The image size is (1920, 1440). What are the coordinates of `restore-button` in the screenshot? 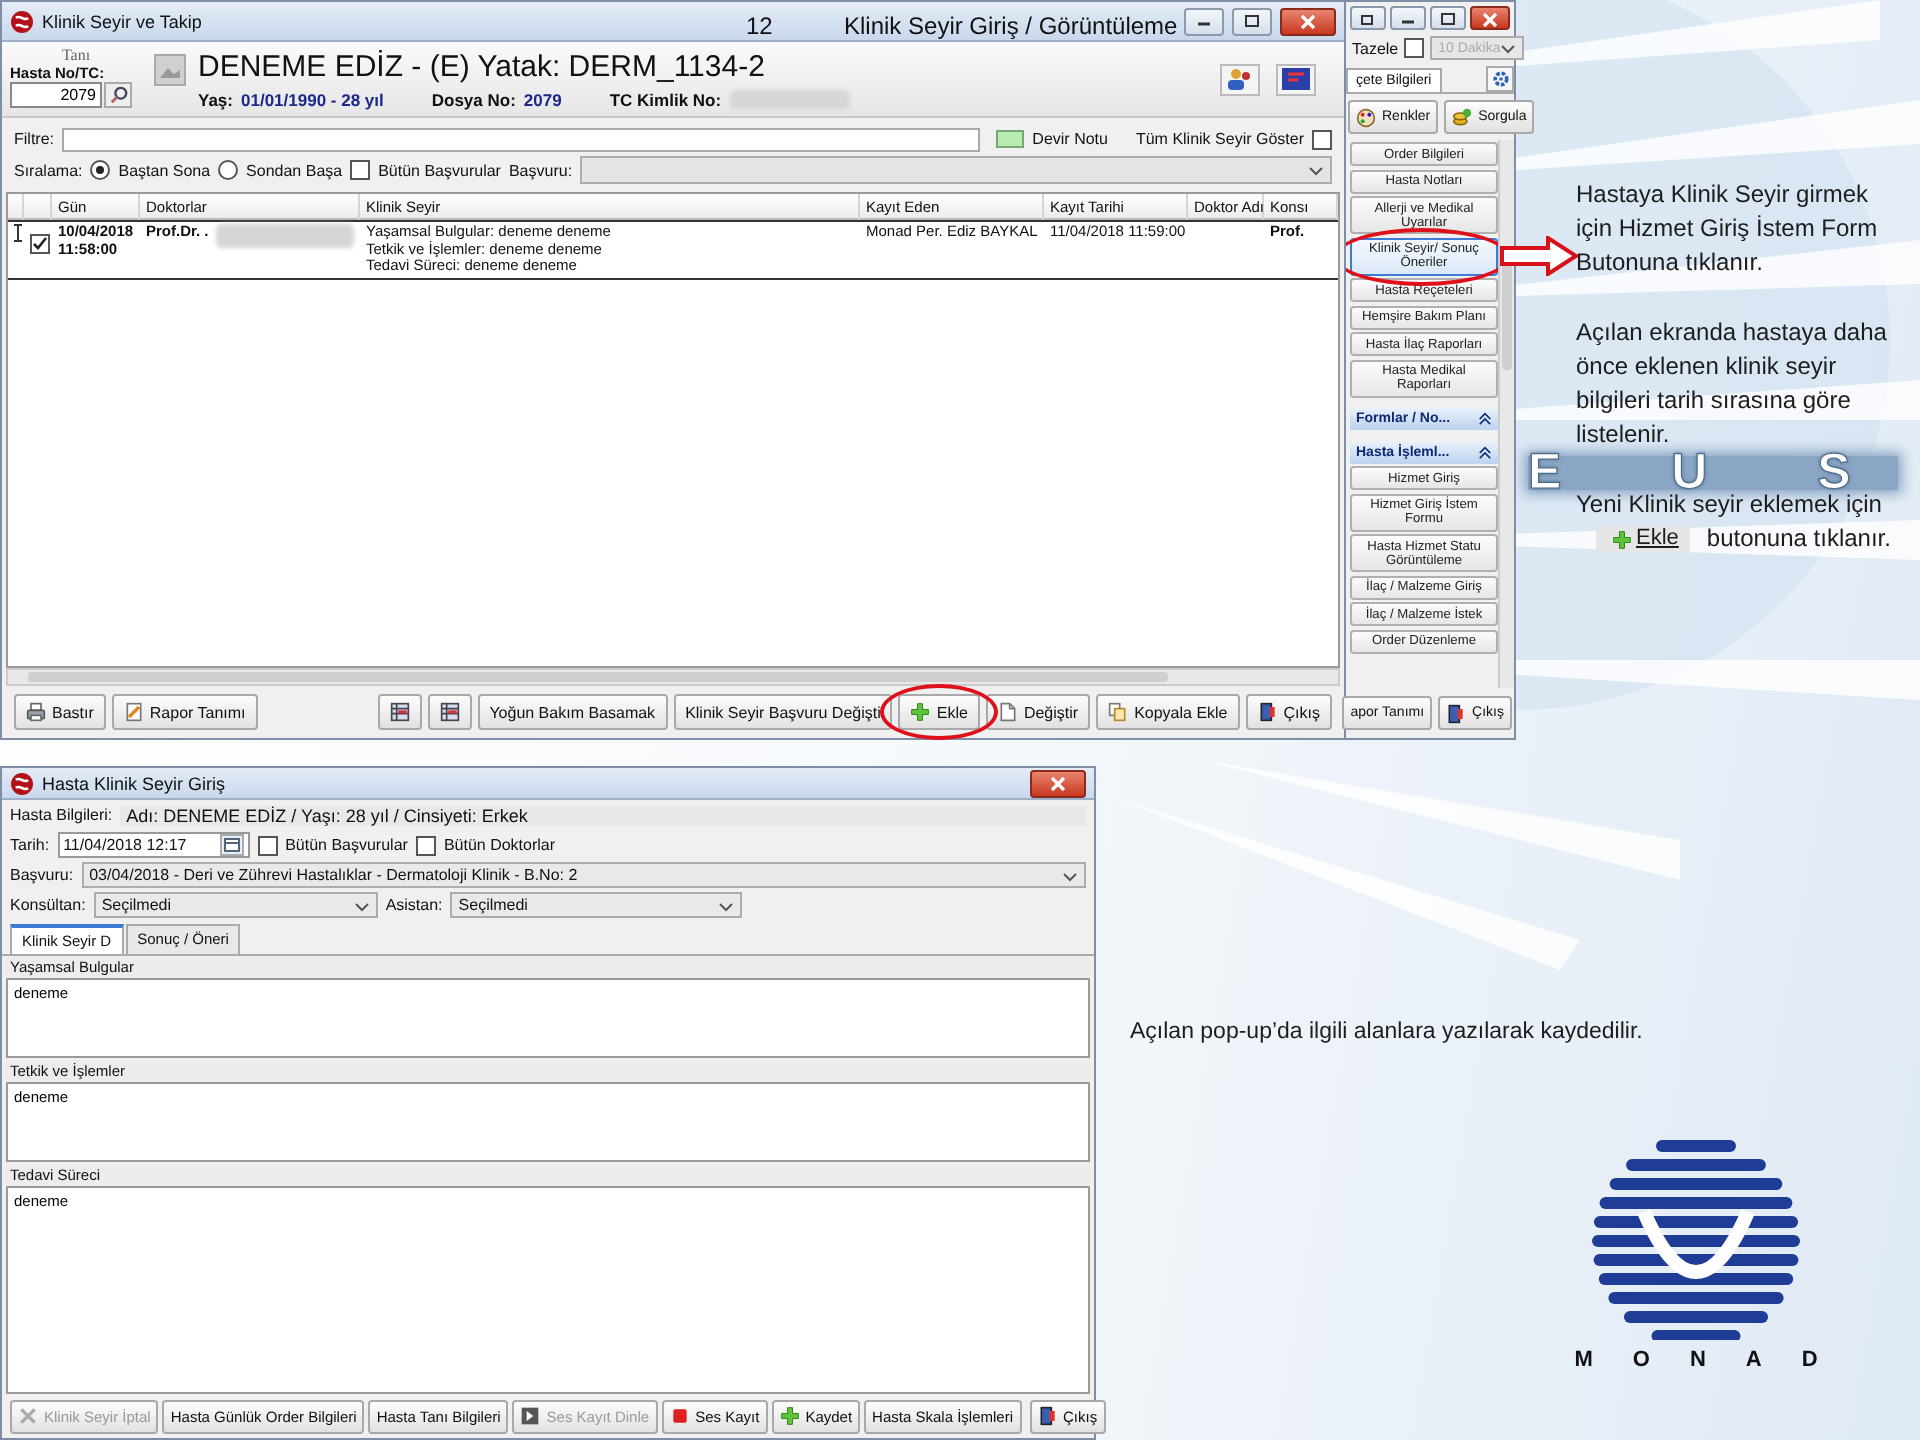 It's located at (1368, 18).